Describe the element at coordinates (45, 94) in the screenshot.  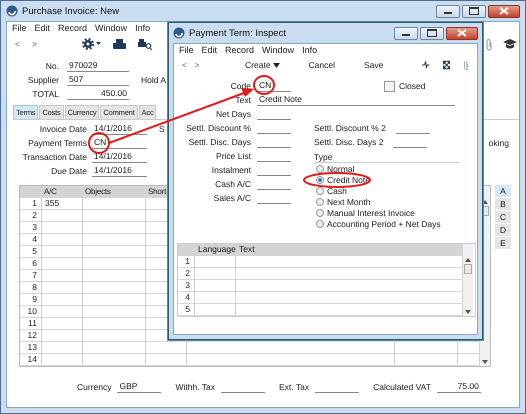
I see `field-label: TOTAL` at that location.